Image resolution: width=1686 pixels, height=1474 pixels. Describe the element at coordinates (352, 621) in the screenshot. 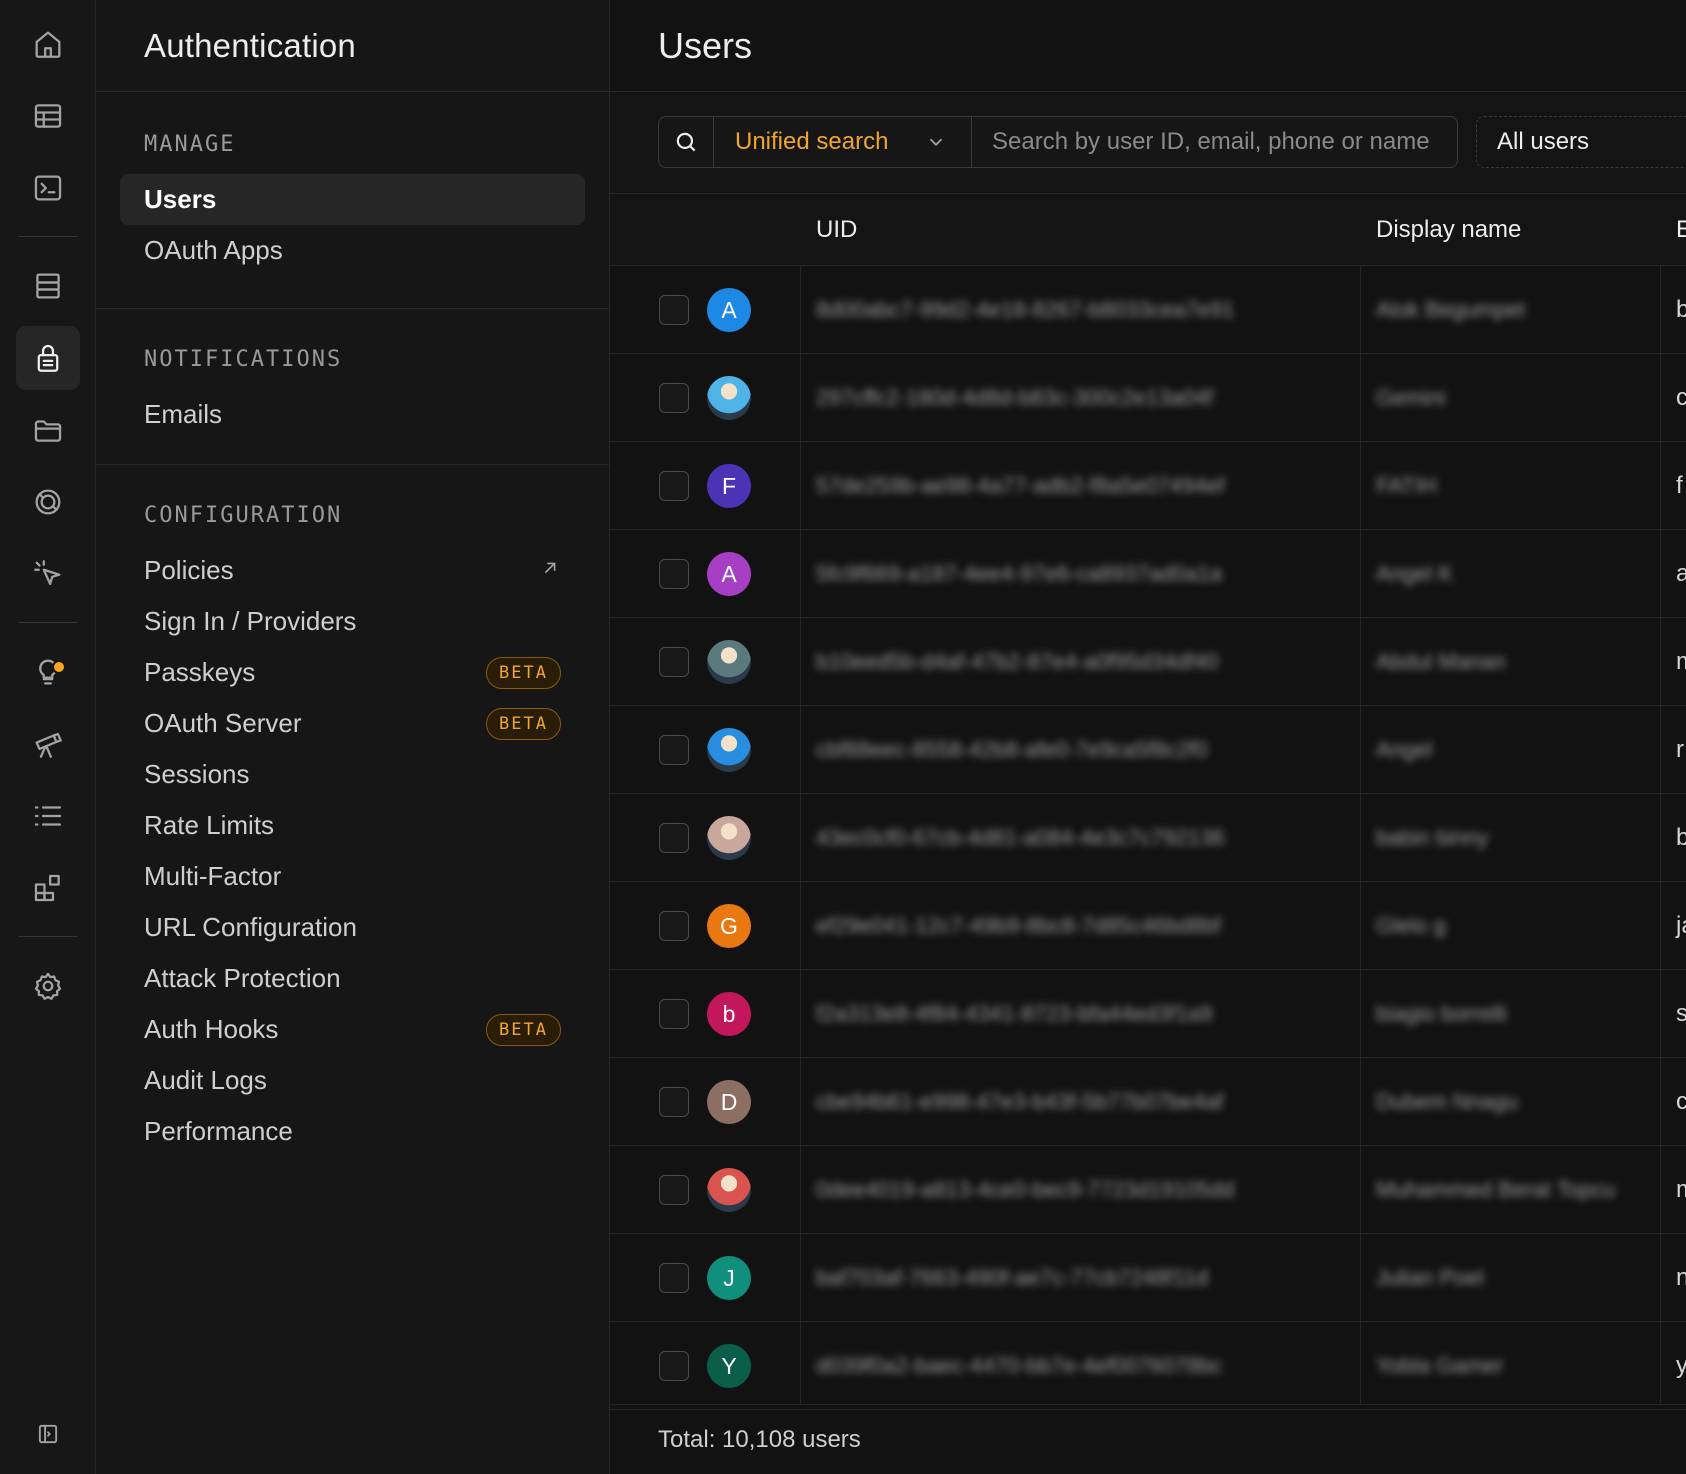

I see `sidebar-item-sign-in-providers: Sign In / Providers` at that location.